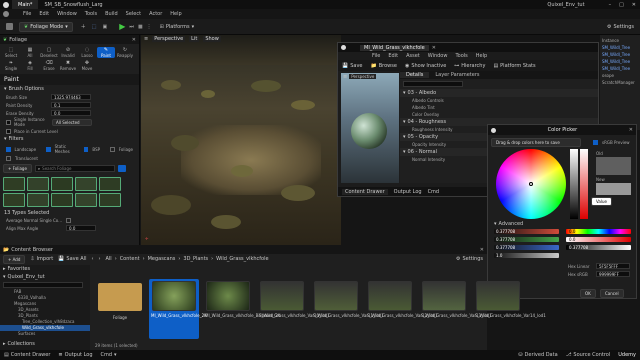 This screenshot has height=360, width=640. Describe the element at coordinates (17, 168) in the screenshot. I see `add-foliage-button: + Foliage` at that location.